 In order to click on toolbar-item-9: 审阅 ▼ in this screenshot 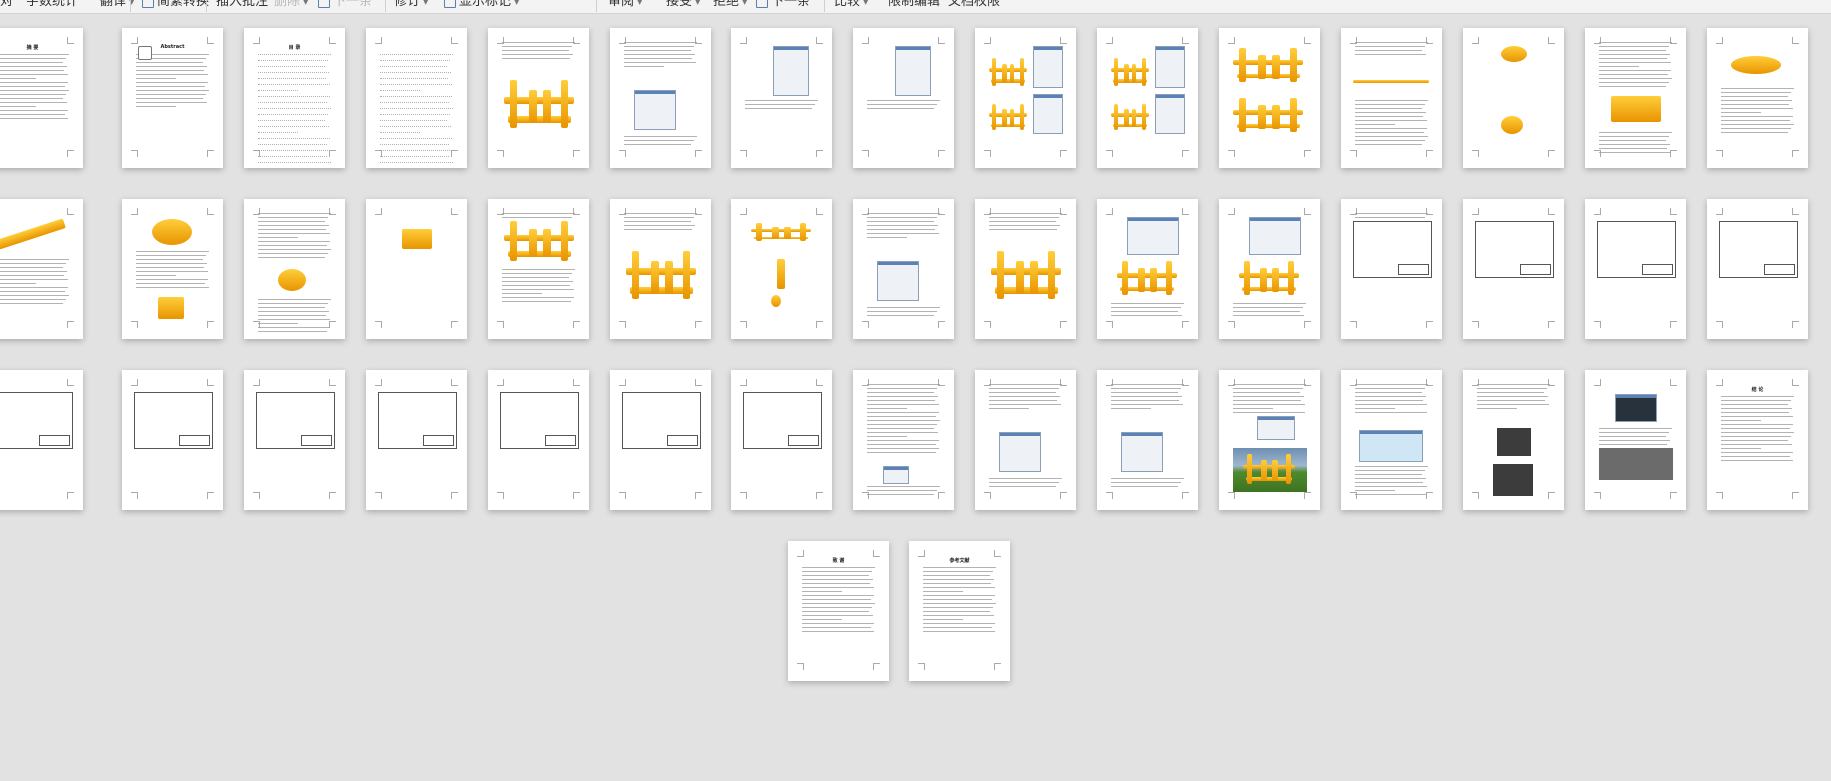, I will do `click(625, 5)`.